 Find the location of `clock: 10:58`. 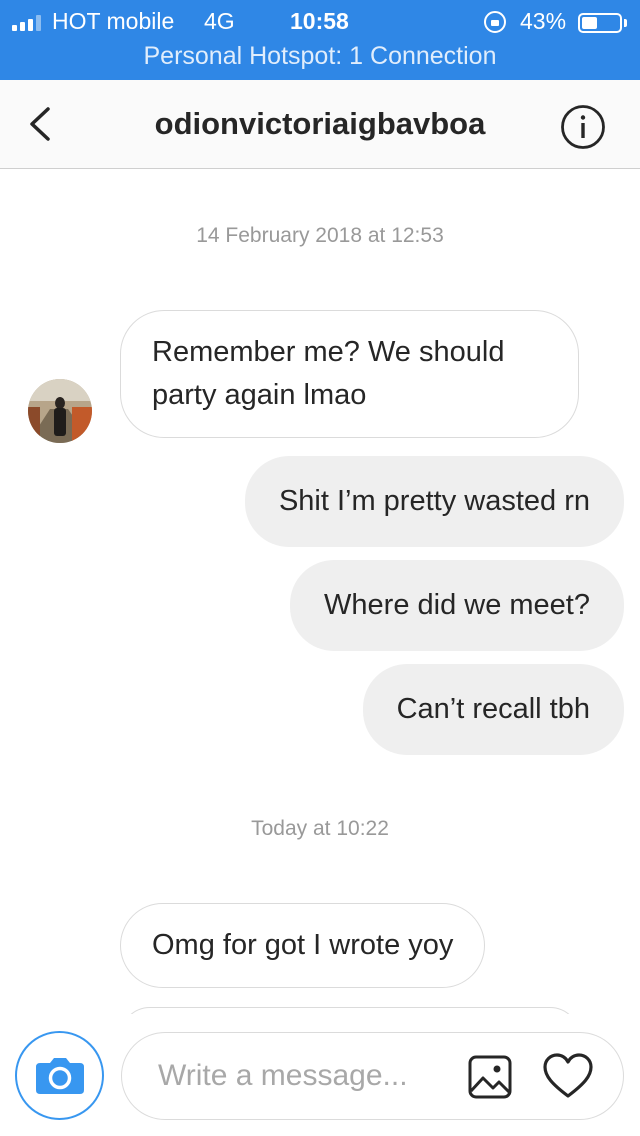

clock: 10:58 is located at coordinates (319, 21).